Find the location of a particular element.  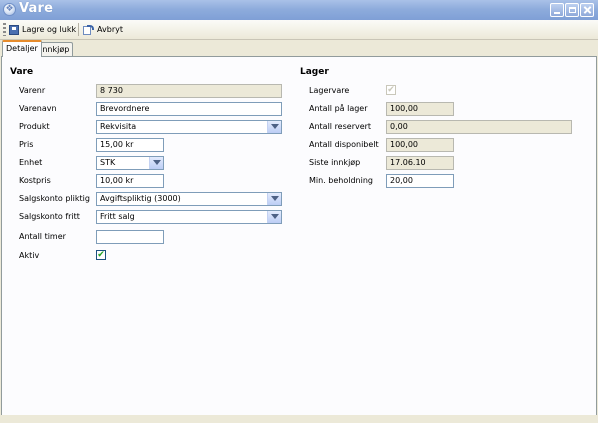

toolbar-separator is located at coordinates (78, 29).